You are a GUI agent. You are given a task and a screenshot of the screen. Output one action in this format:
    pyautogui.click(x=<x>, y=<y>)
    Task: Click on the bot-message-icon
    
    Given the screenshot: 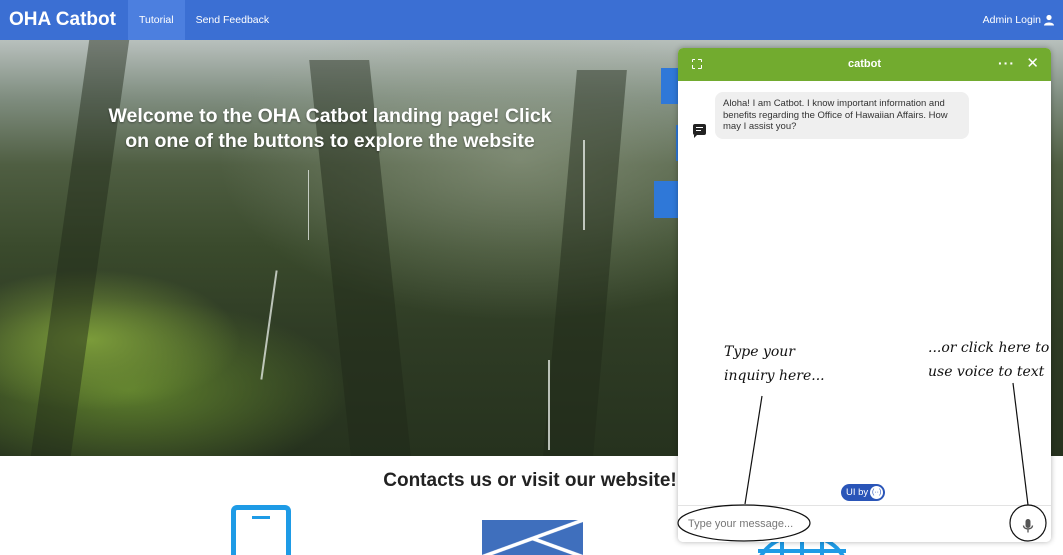 What is the action you would take?
    pyautogui.click(x=699, y=131)
    